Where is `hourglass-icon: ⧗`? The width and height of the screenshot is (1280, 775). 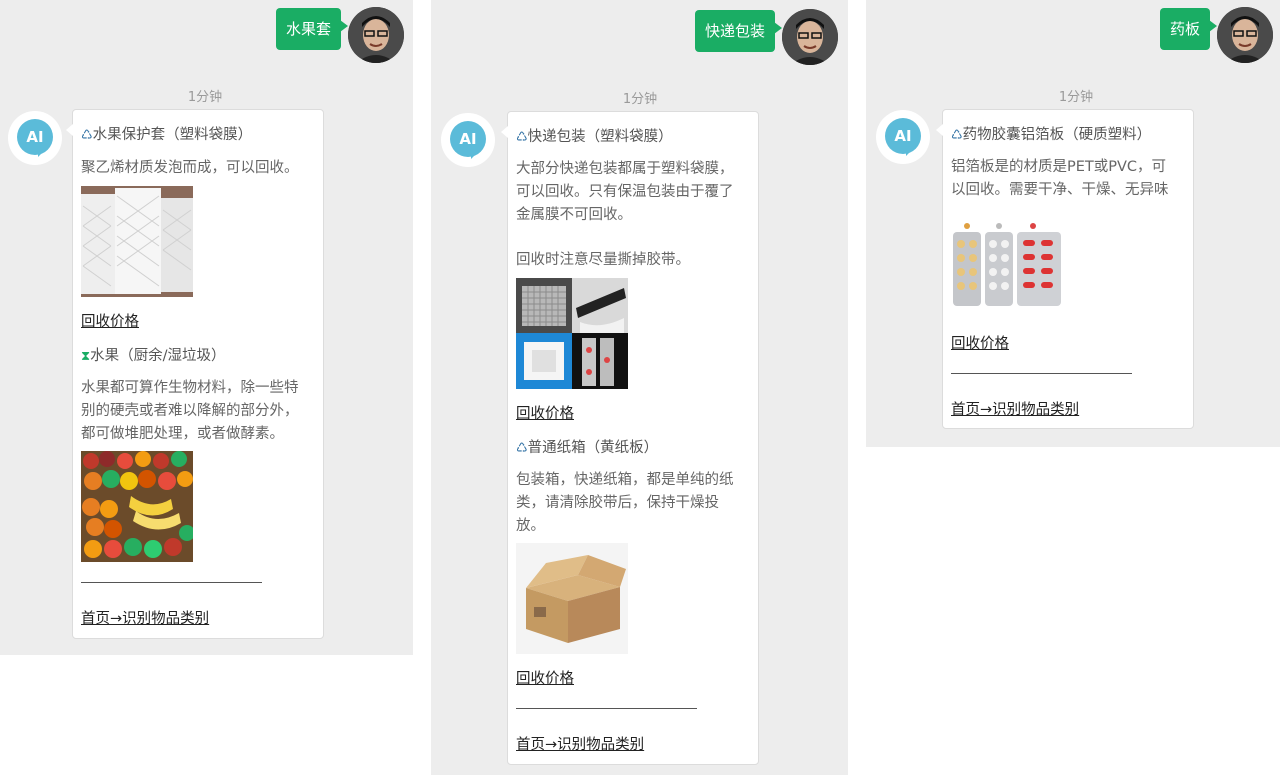 hourglass-icon: ⧗ is located at coordinates (86, 356).